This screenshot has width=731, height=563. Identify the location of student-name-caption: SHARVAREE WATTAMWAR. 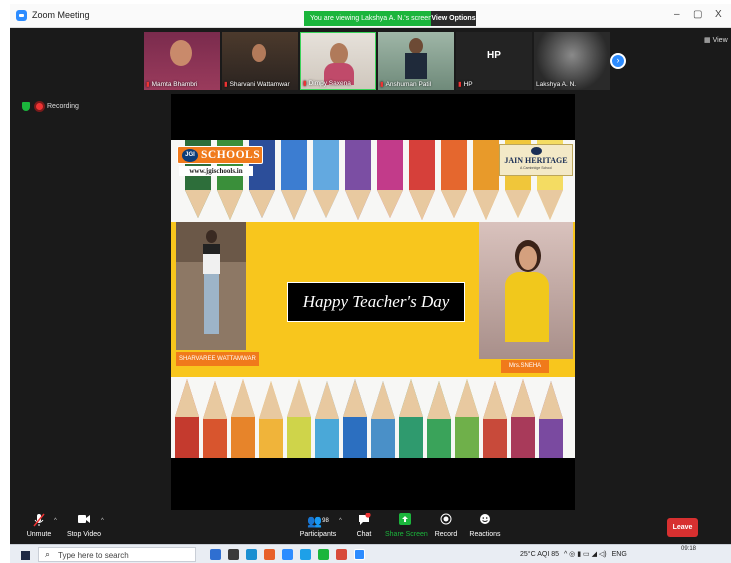
(217, 359).